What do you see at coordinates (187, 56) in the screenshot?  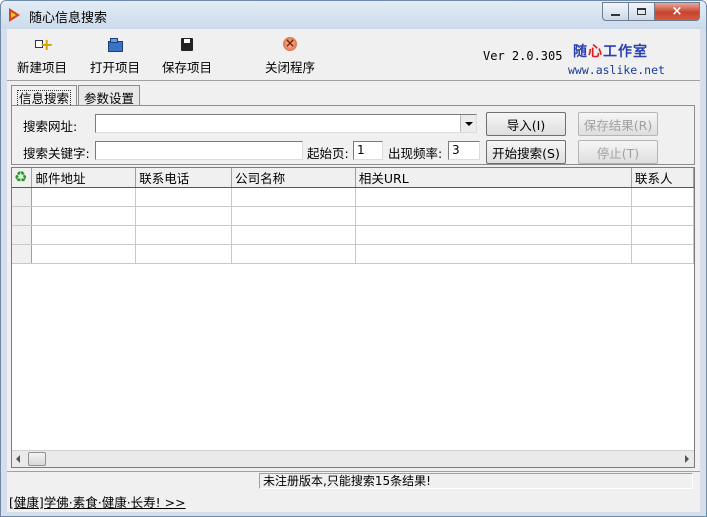 I see `save-project-button: 保存项目` at bounding box center [187, 56].